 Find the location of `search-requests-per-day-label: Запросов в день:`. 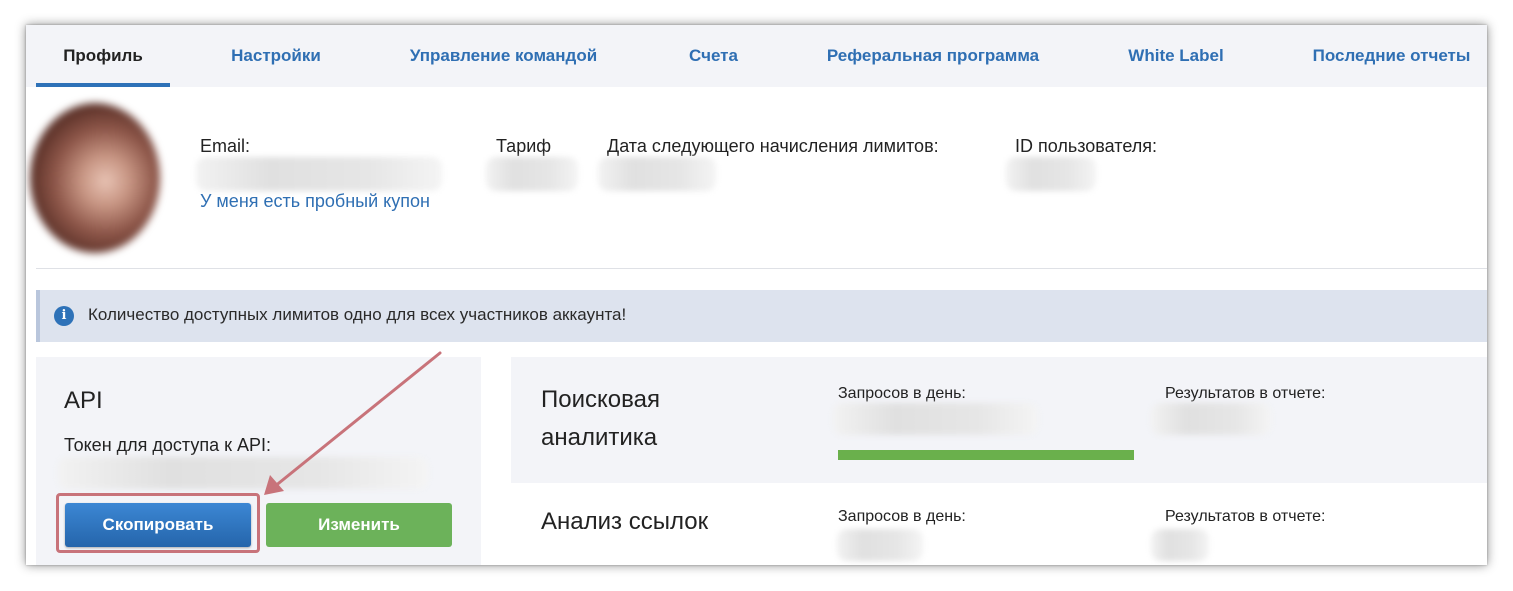

search-requests-per-day-label: Запросов в день: is located at coordinates (902, 393).